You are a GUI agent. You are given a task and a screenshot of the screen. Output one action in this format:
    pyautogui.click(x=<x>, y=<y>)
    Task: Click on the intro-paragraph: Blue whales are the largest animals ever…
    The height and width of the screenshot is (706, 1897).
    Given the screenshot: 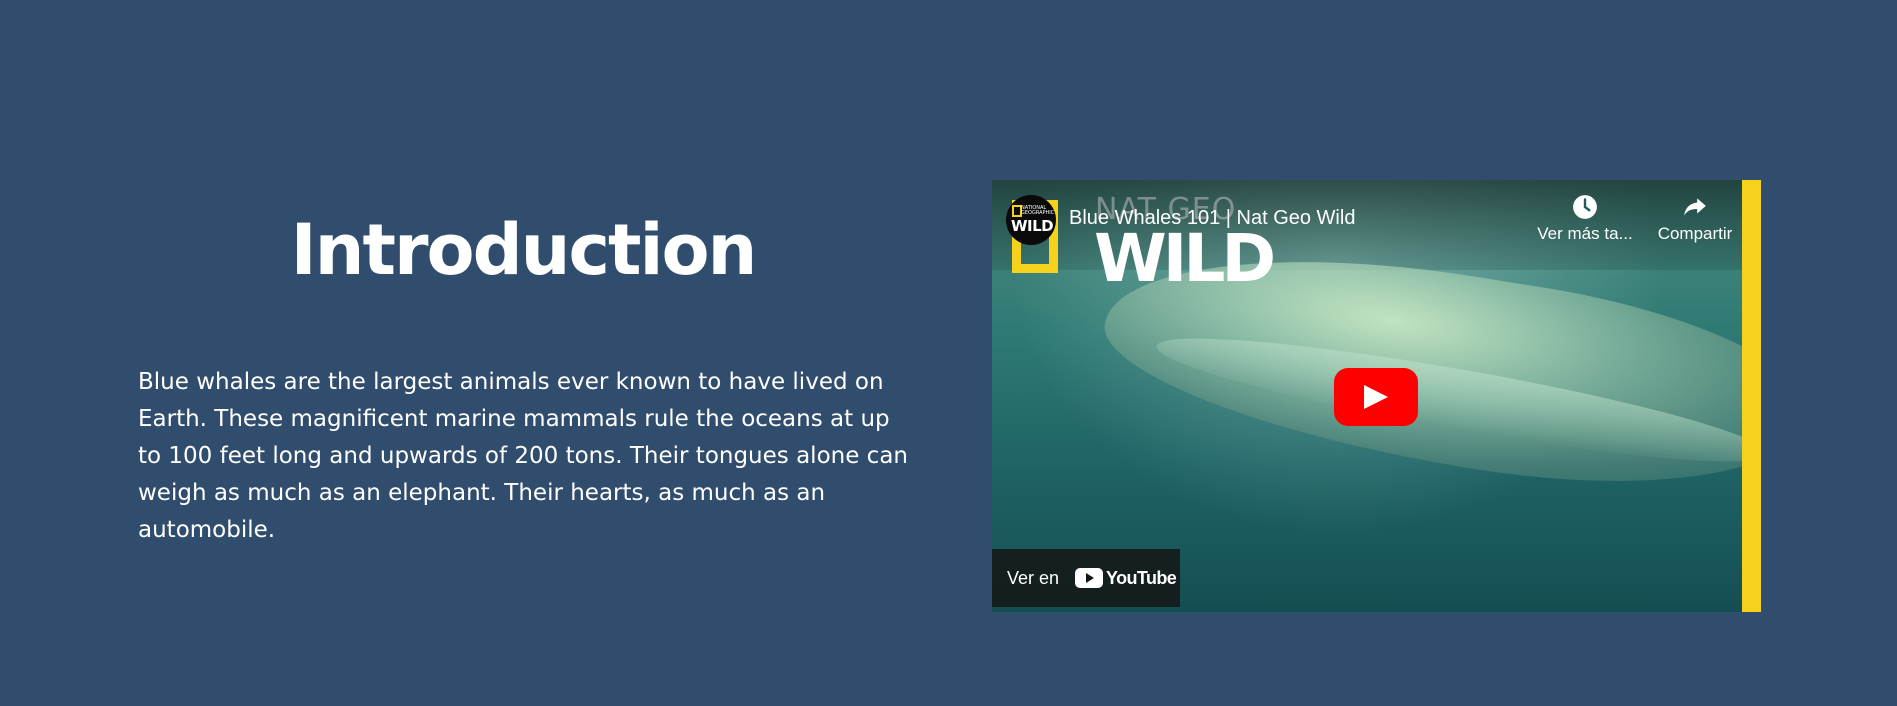 What is the action you would take?
    pyautogui.click(x=523, y=456)
    